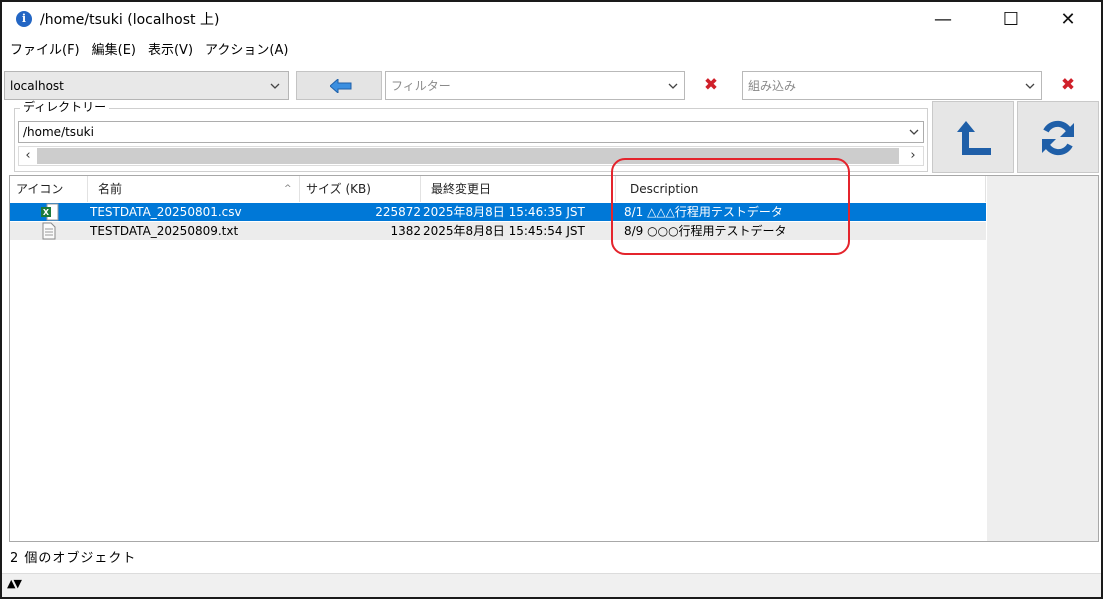 The width and height of the screenshot is (1103, 599). What do you see at coordinates (551, 558) in the screenshot?
I see `status-bar` at bounding box center [551, 558].